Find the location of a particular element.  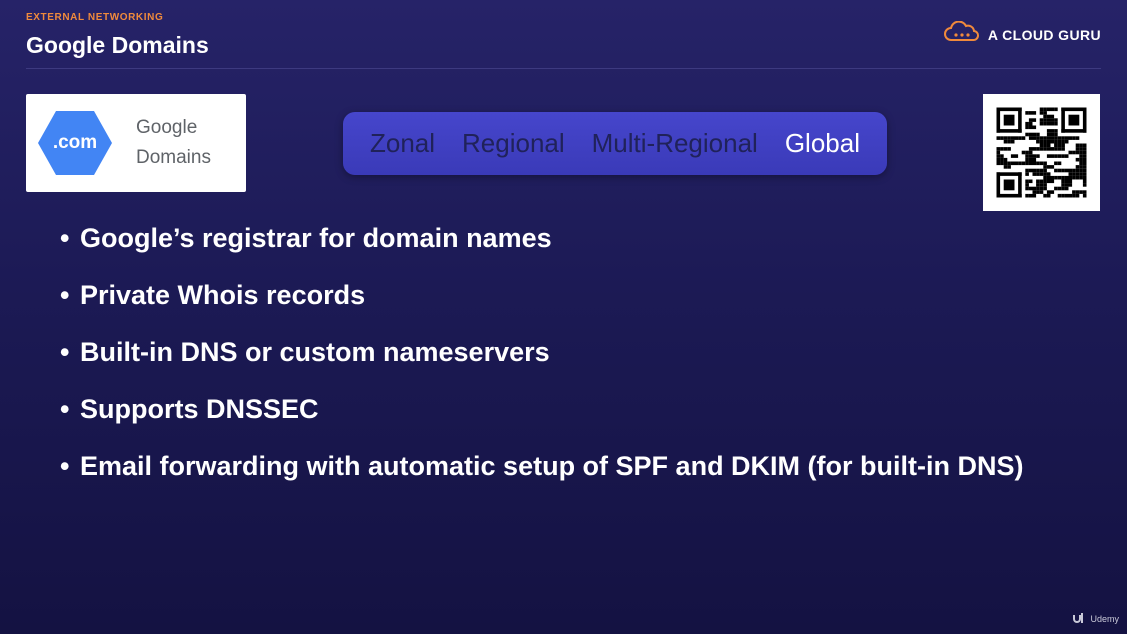

scope-multi-regional: Multi-Regional is located at coordinates (674, 143).